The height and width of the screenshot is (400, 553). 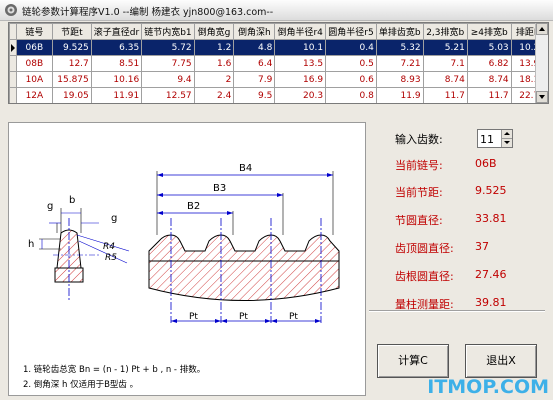 I want to click on app-icon, so click(x=11, y=10).